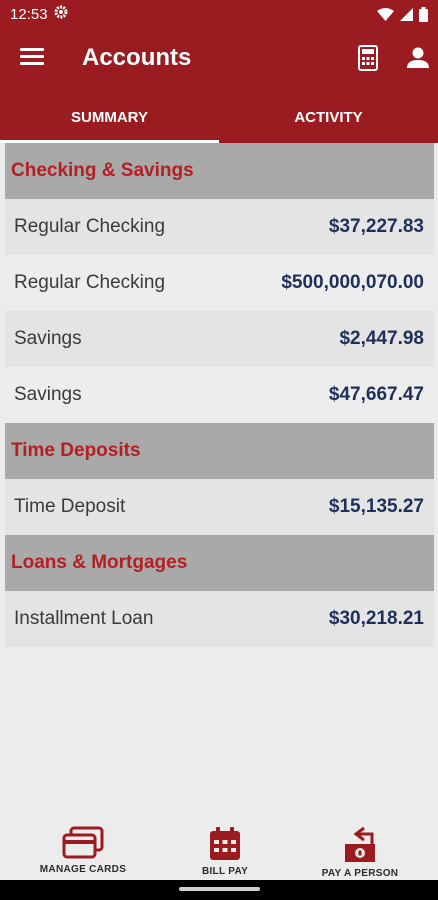  Describe the element at coordinates (219, 451) in the screenshot. I see `section-header-time-deposits: Time Deposits` at that location.